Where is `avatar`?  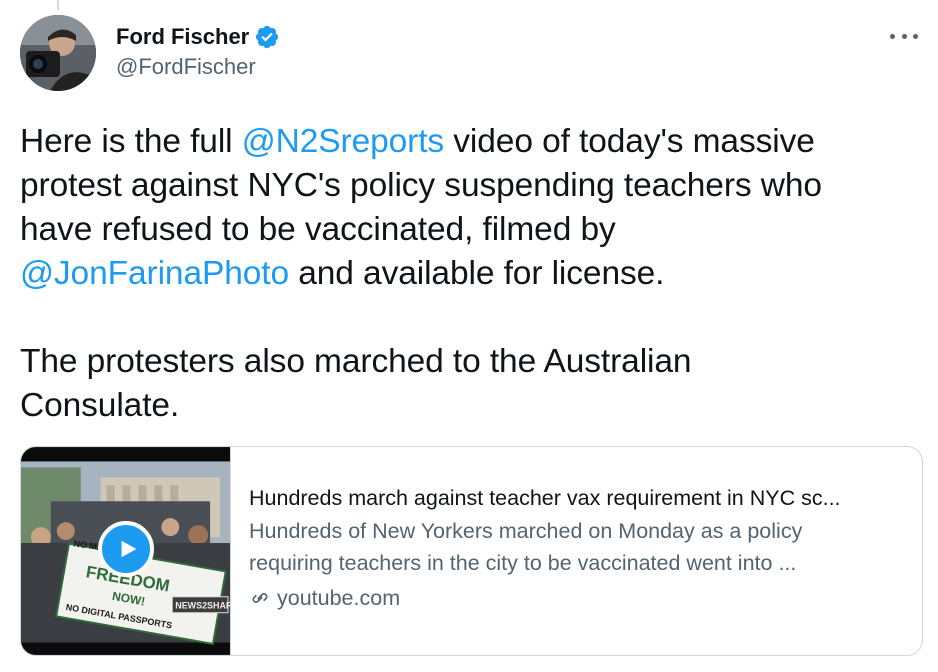 avatar is located at coordinates (58, 53).